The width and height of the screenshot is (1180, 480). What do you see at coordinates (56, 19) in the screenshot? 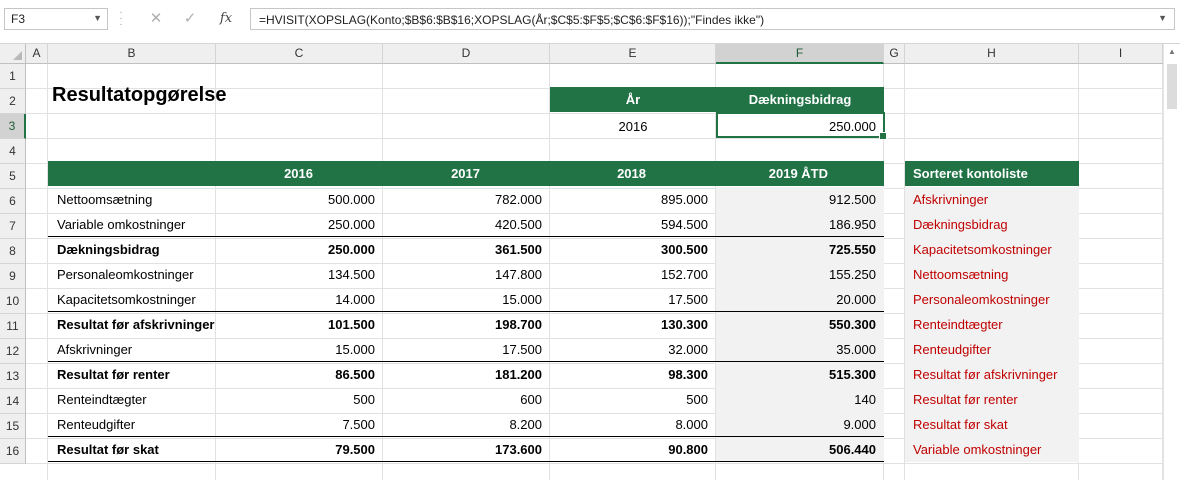
I see `name-box: F3 ▼` at bounding box center [56, 19].